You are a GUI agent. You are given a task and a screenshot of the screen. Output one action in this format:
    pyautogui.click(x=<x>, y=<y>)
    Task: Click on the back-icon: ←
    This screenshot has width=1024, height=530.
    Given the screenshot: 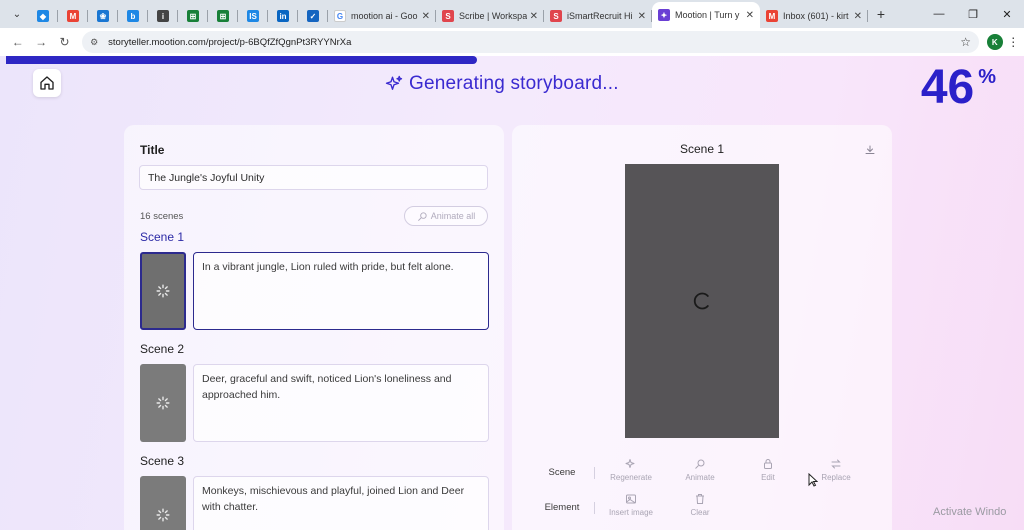 What is the action you would take?
    pyautogui.click(x=17, y=42)
    